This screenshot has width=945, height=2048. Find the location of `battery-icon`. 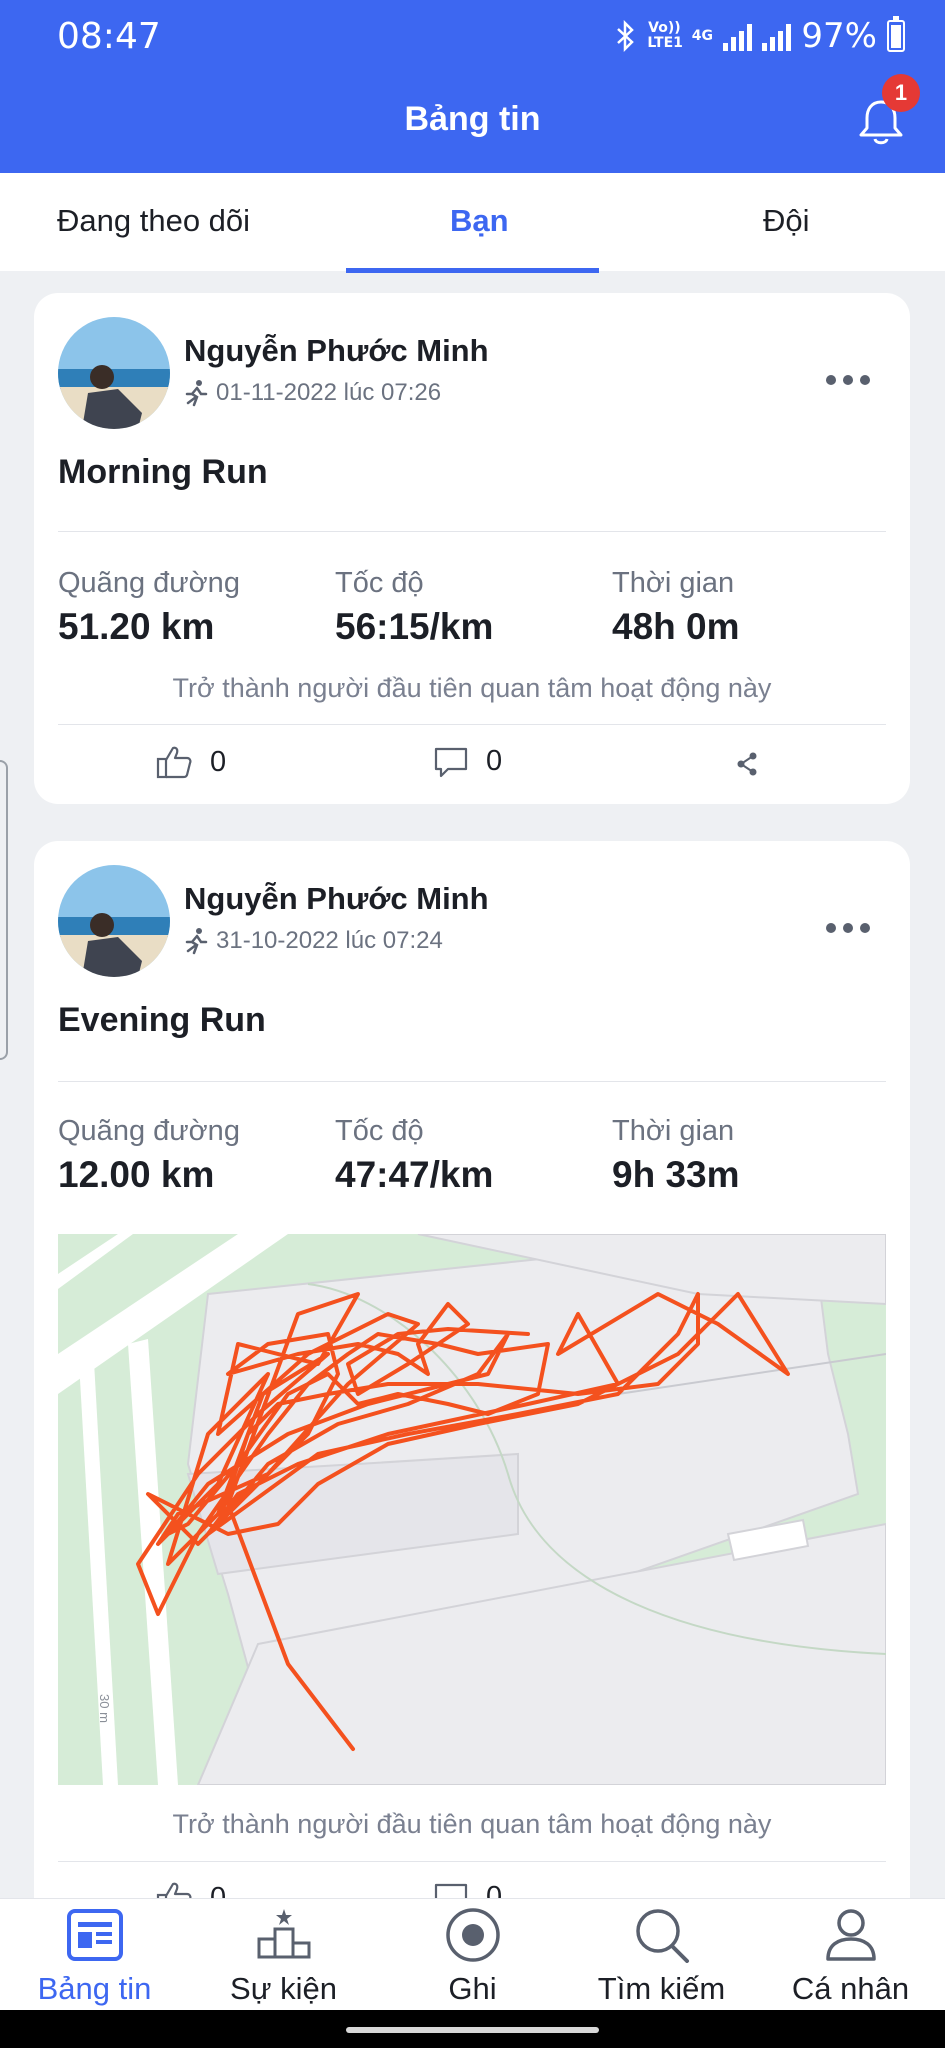

battery-icon is located at coordinates (896, 34).